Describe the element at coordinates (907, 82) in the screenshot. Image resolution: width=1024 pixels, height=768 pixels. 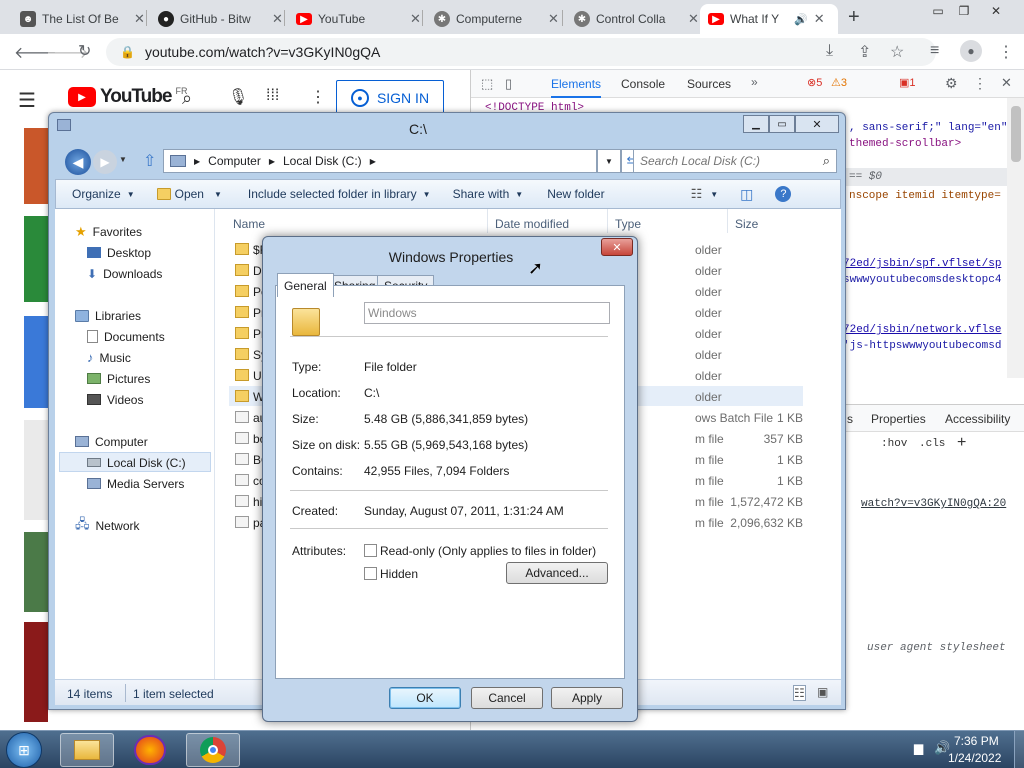
I see `issues-count: ▣1` at that location.